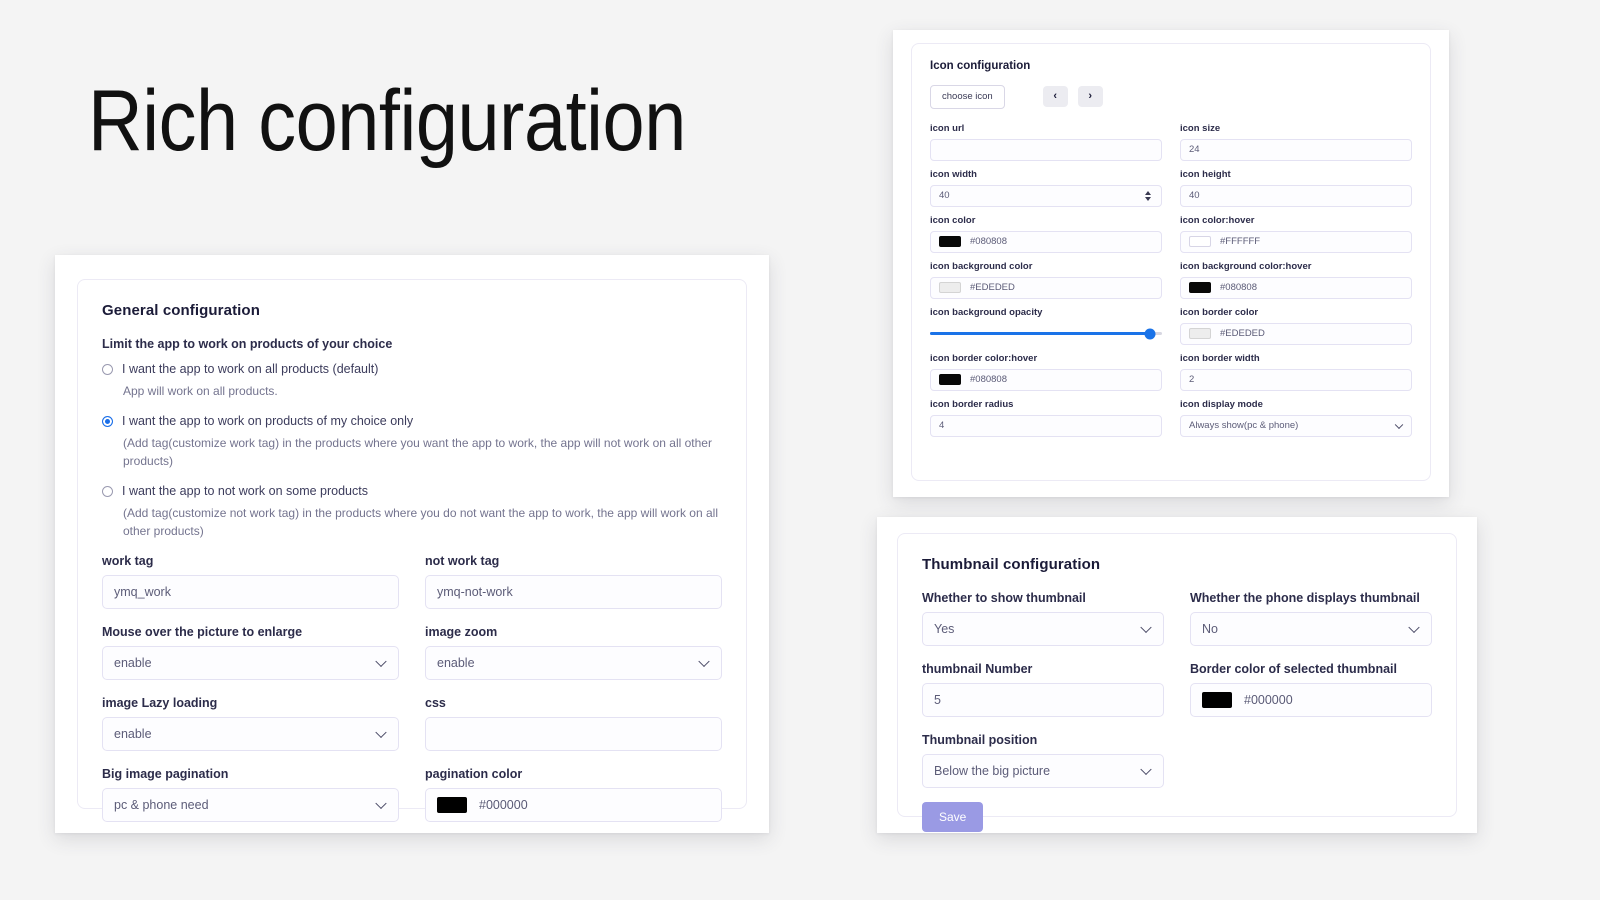 The height and width of the screenshot is (900, 1600). What do you see at coordinates (1296, 287) in the screenshot?
I see `icon-background-color-hover-input: #080808` at bounding box center [1296, 287].